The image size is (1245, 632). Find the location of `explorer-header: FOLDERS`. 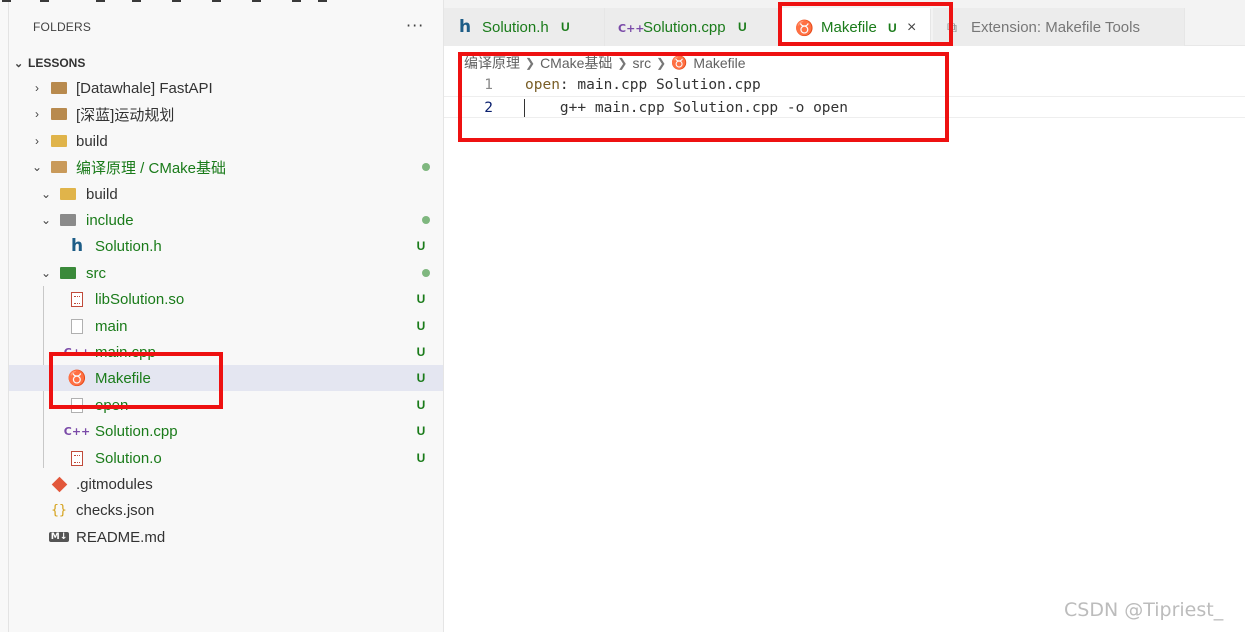

explorer-header: FOLDERS is located at coordinates (62, 27).